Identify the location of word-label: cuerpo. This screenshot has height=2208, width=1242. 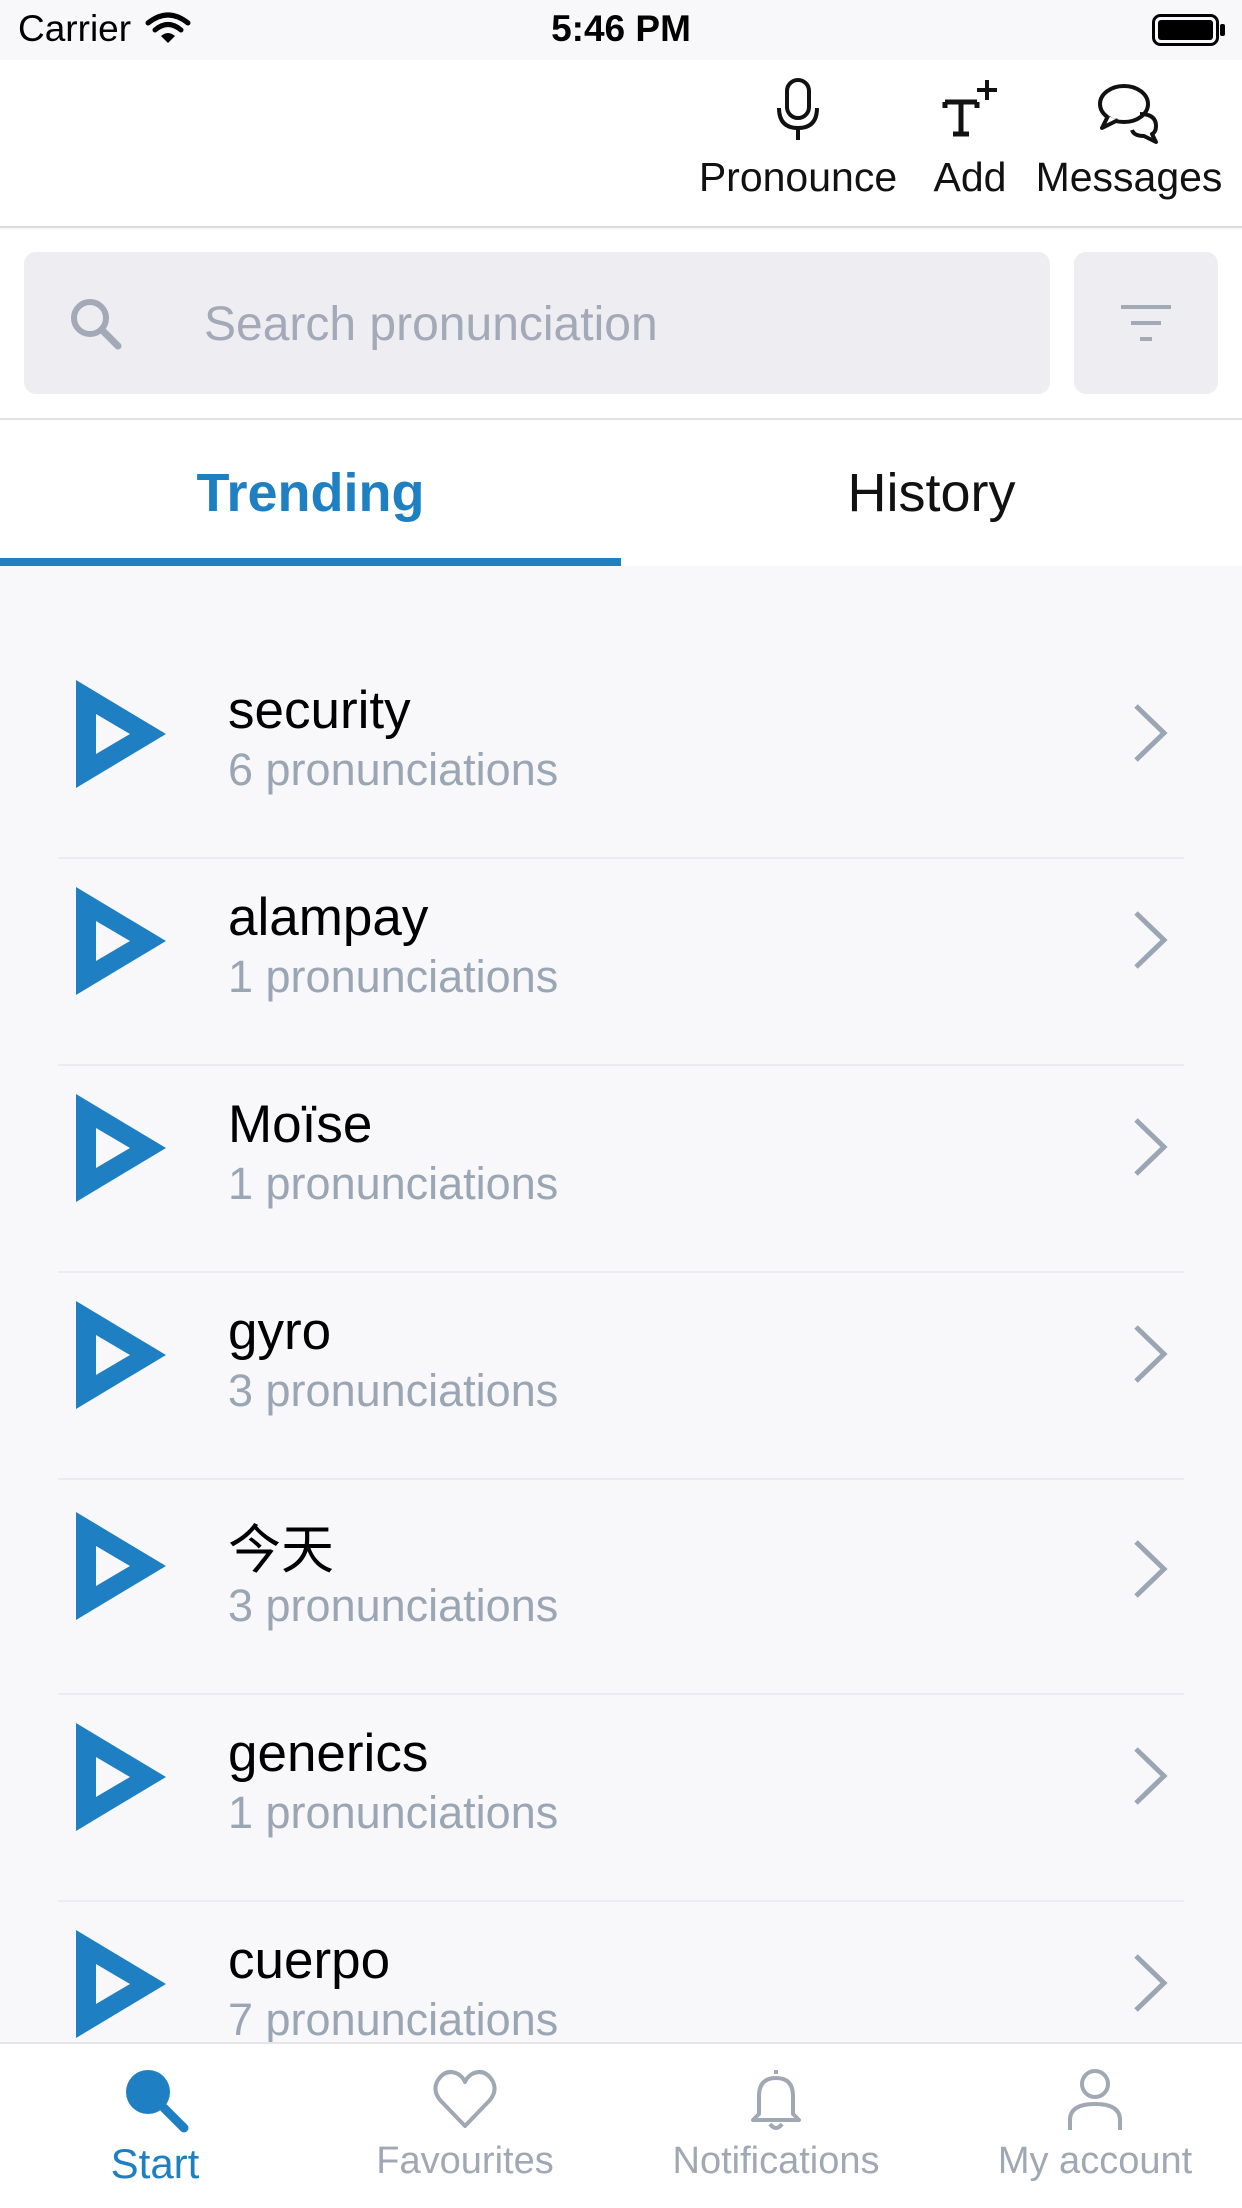
(309, 1960).